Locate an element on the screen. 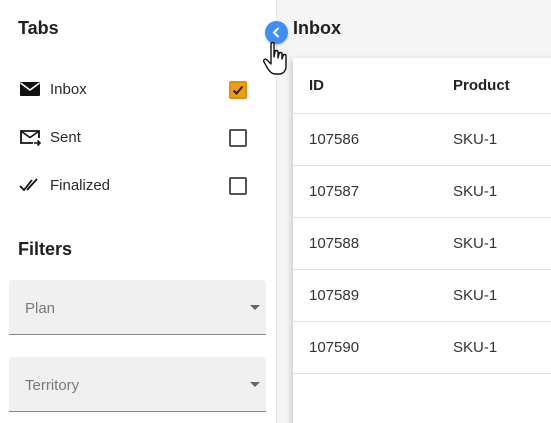 The width and height of the screenshot is (551, 423). table-row: 107587 SKU-1 is located at coordinates (422, 192).